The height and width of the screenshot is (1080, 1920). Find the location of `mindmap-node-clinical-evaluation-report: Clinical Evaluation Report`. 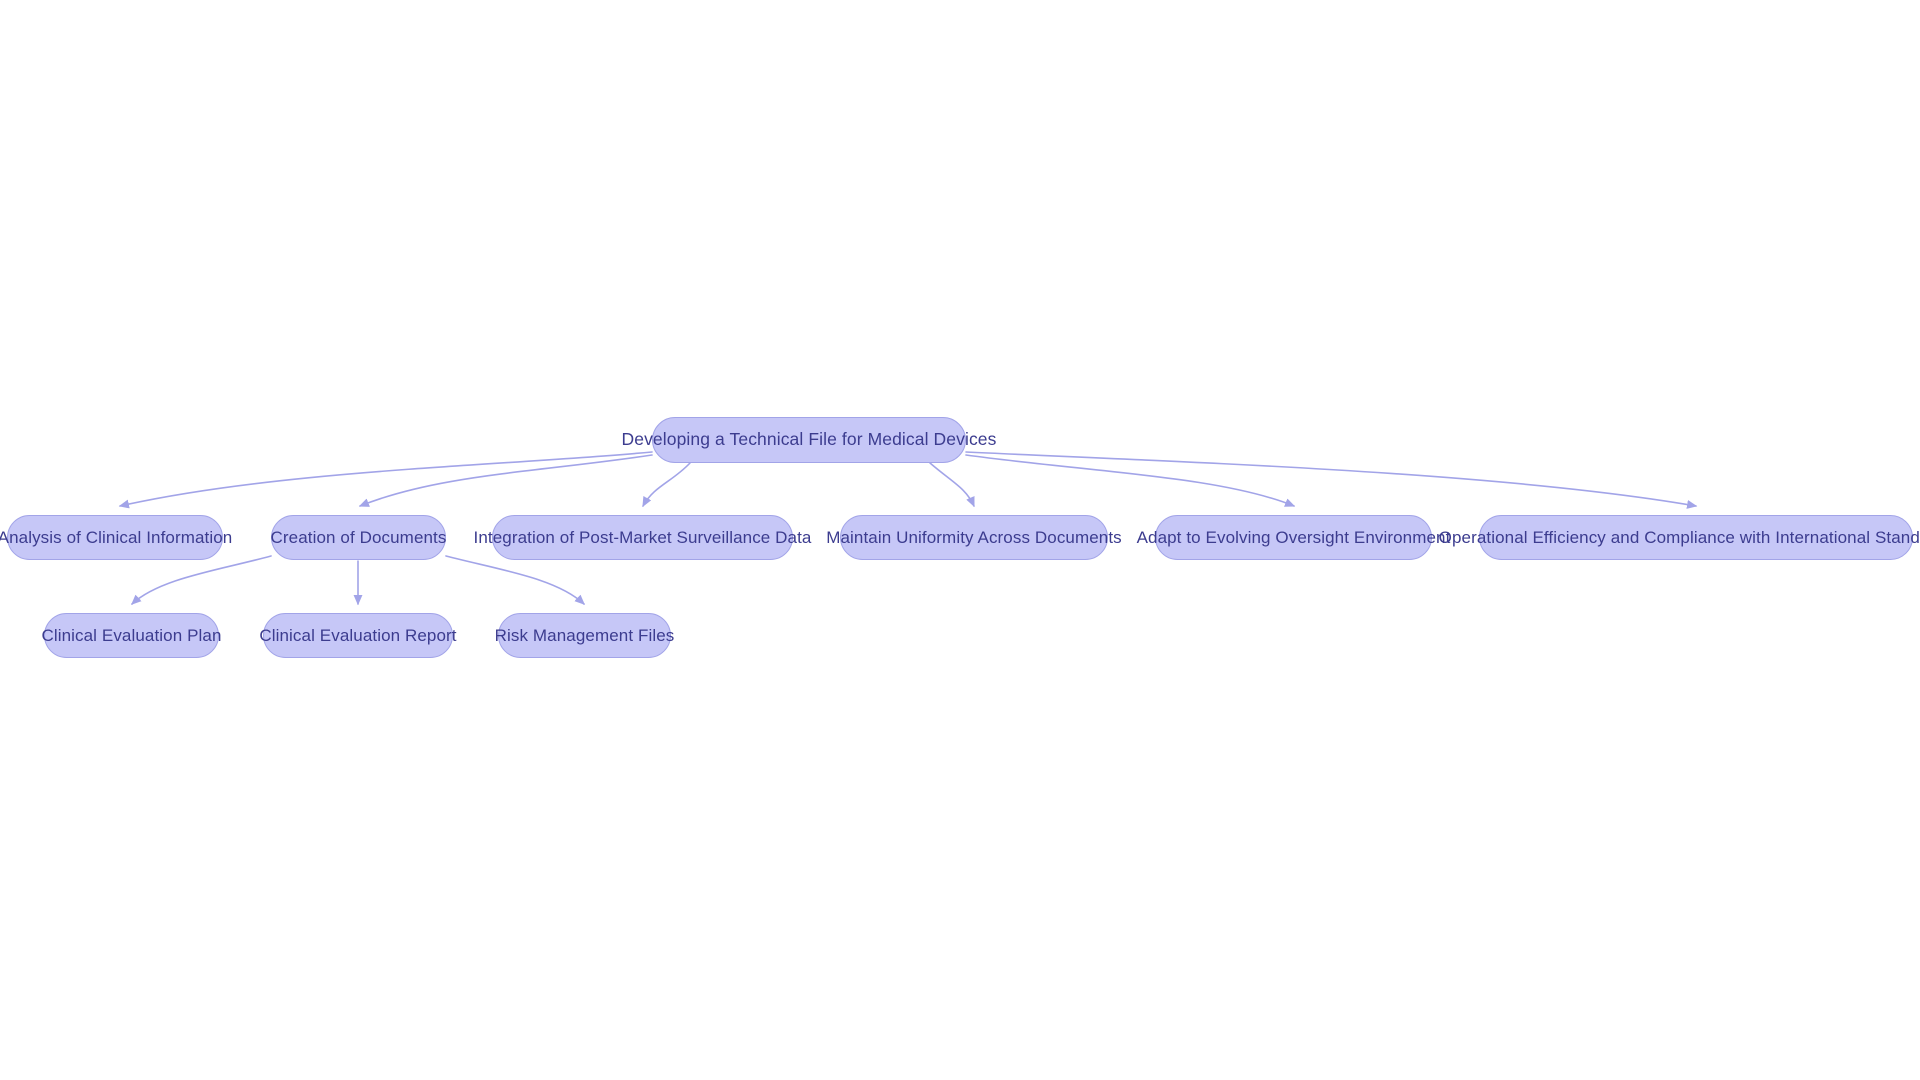

mindmap-node-clinical-evaluation-report: Clinical Evaluation Report is located at coordinates (358, 635).